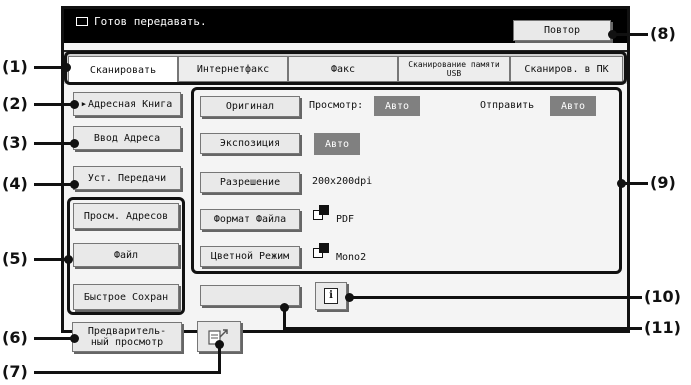 The height and width of the screenshot is (385, 691). I want to click on file-format-button: Формат Файла, so click(250, 219).